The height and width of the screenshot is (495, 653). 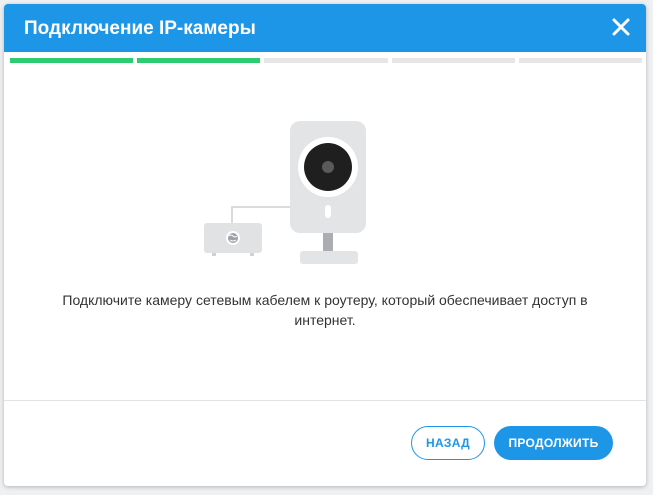 I want to click on connection-illustration, so click(x=279, y=194).